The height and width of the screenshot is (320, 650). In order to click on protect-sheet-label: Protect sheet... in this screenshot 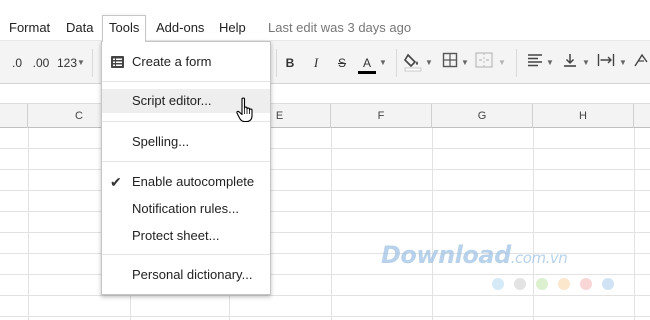, I will do `click(176, 235)`.